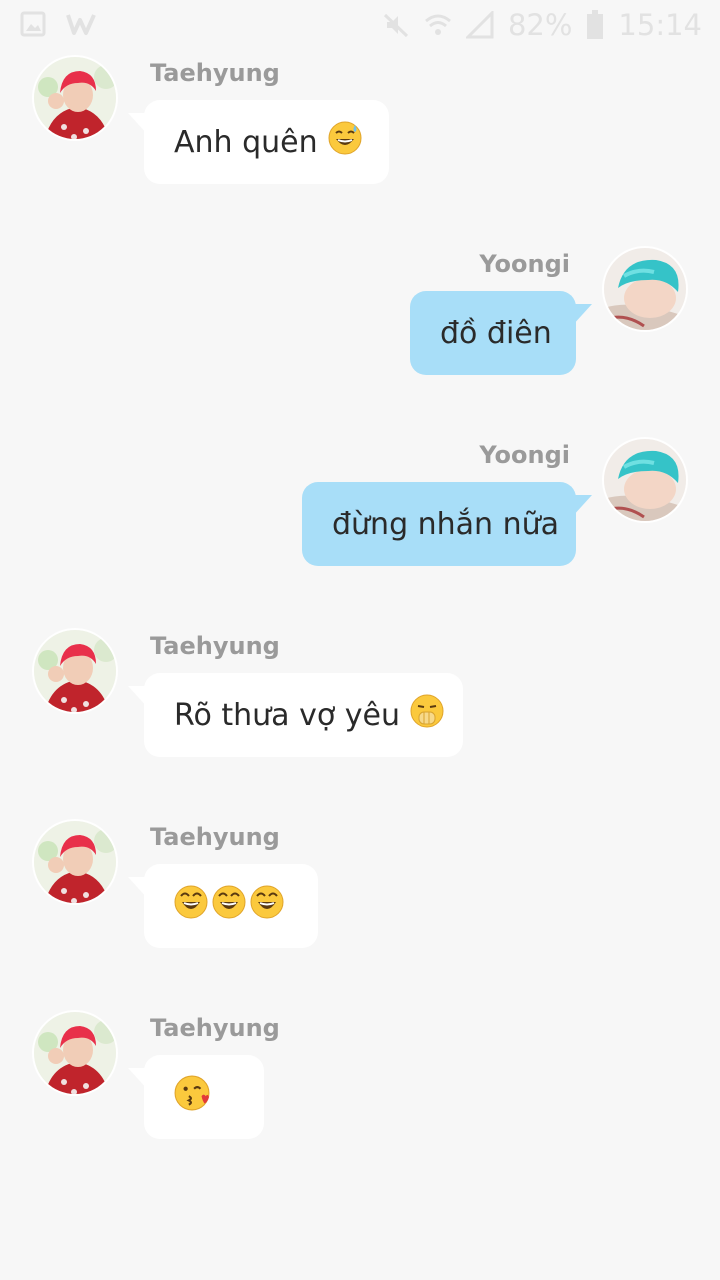  What do you see at coordinates (192, 1097) in the screenshot?
I see `kissing-heart-emoji` at bounding box center [192, 1097].